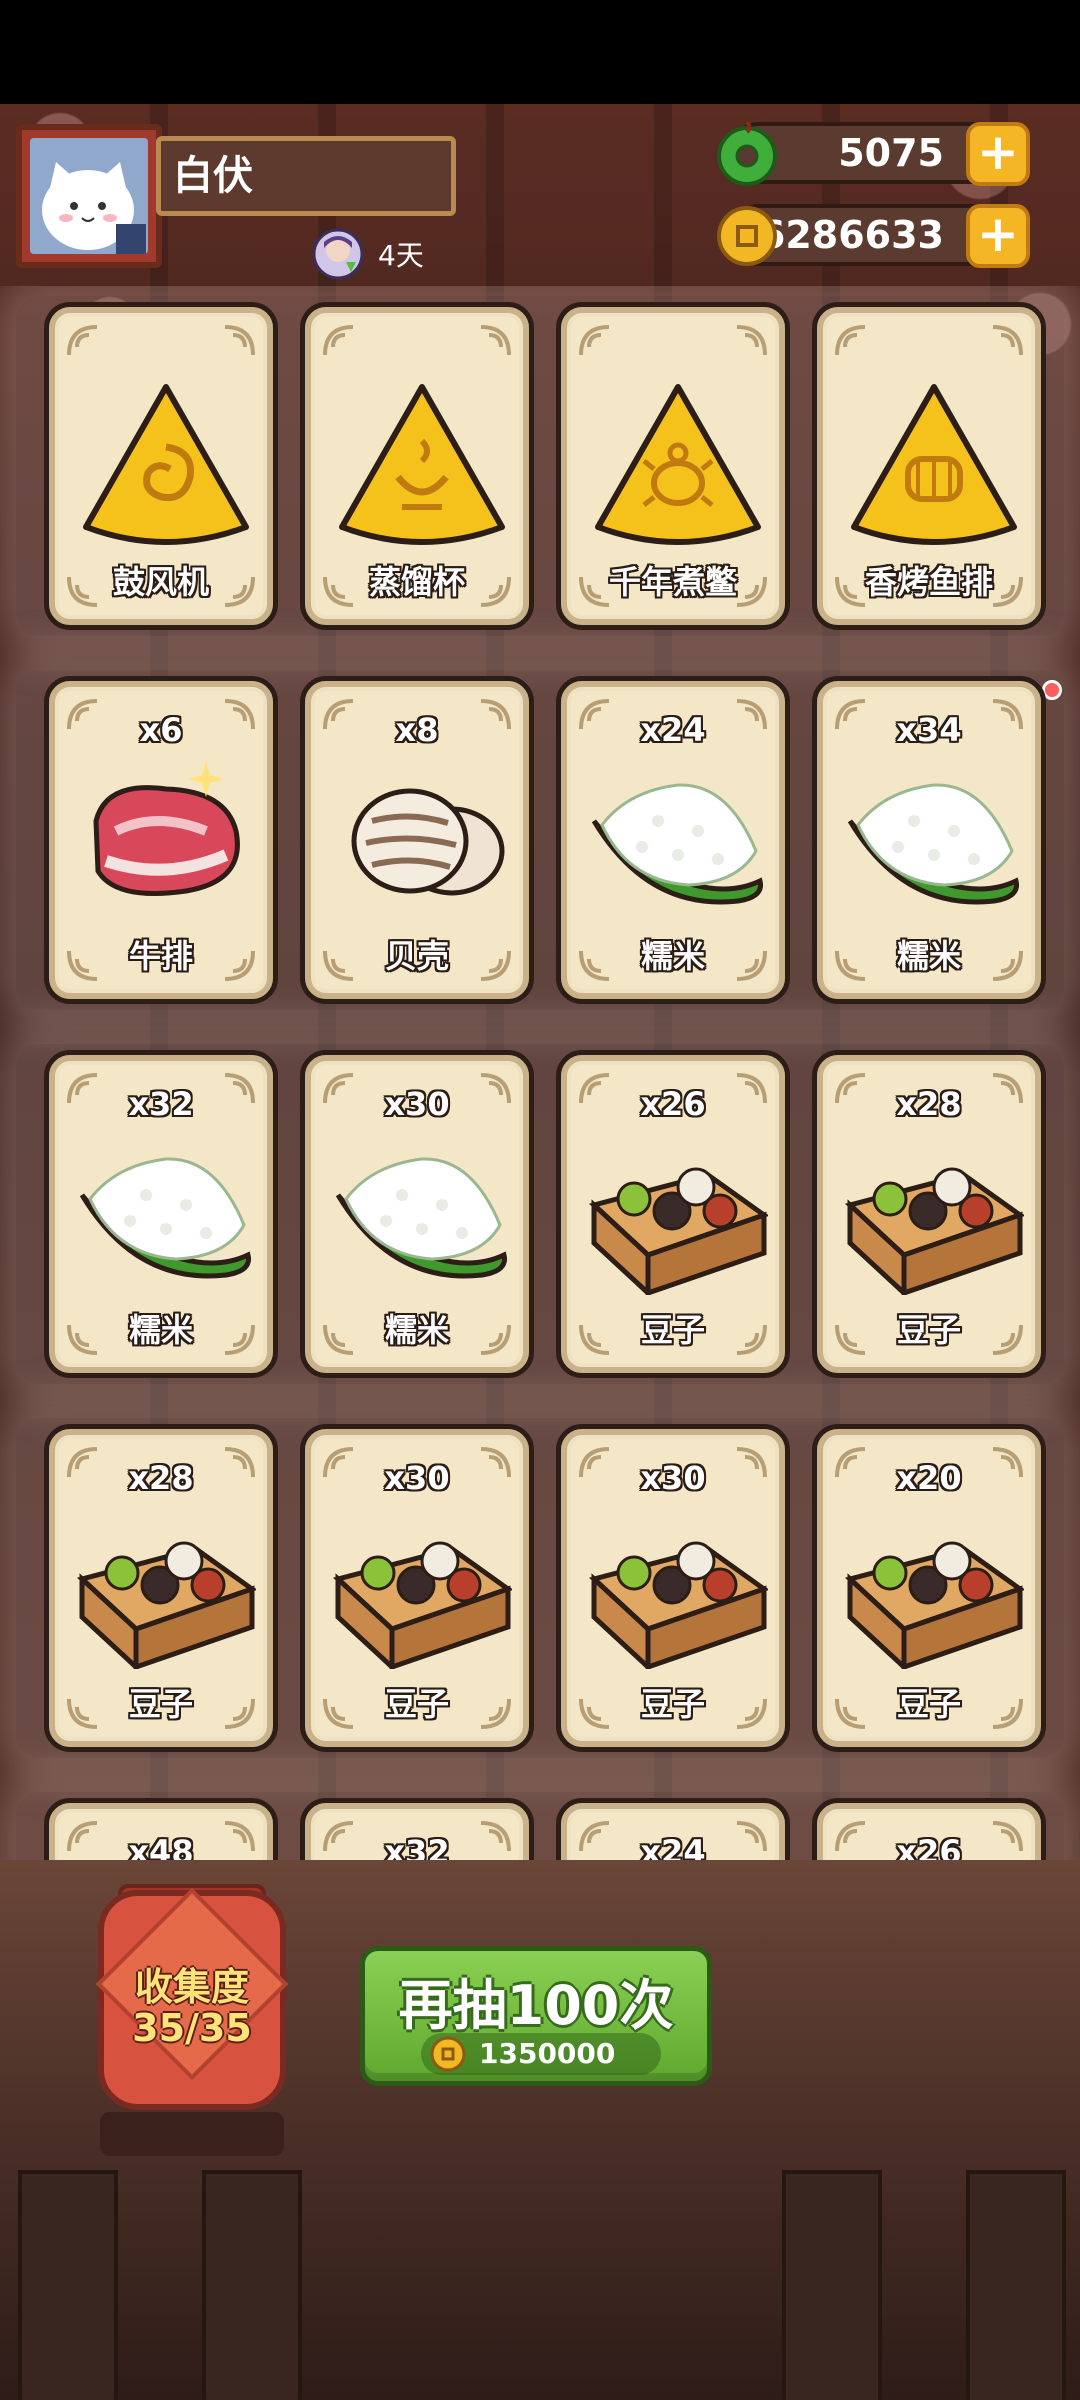 The height and width of the screenshot is (2400, 1080). Describe the element at coordinates (368, 254) in the screenshot. I see `login-days: 4天` at that location.